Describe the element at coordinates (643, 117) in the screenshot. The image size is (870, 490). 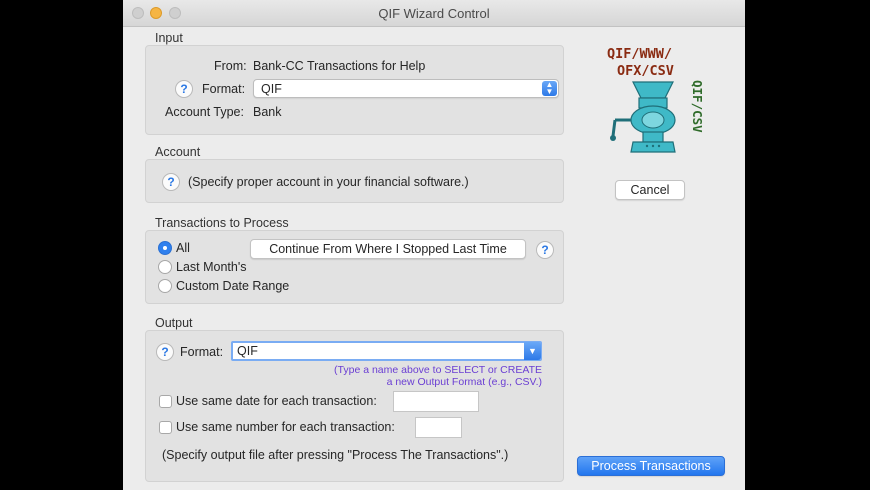
I see `meat-grinder-icon` at that location.